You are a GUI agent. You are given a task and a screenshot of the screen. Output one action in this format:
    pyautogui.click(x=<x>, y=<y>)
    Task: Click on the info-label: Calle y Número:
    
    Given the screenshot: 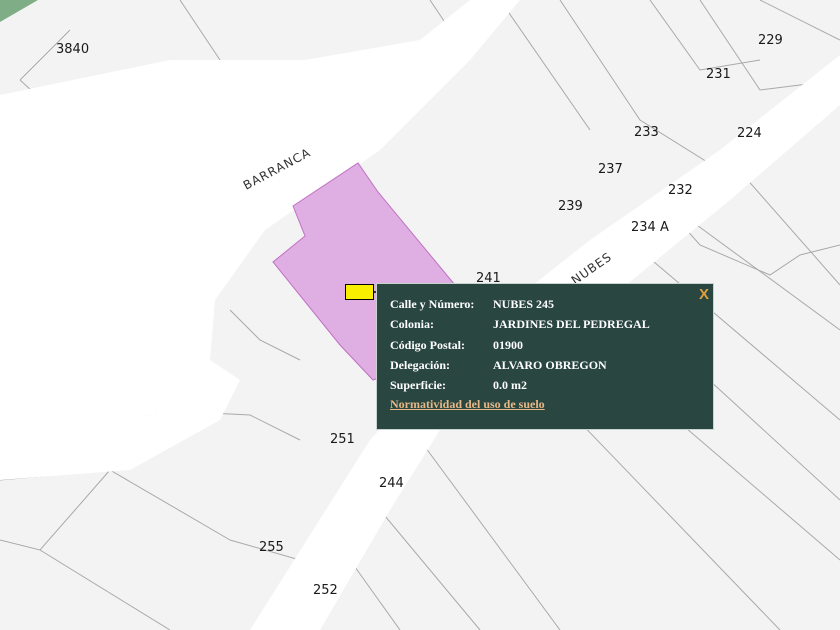 What is the action you would take?
    pyautogui.click(x=432, y=304)
    